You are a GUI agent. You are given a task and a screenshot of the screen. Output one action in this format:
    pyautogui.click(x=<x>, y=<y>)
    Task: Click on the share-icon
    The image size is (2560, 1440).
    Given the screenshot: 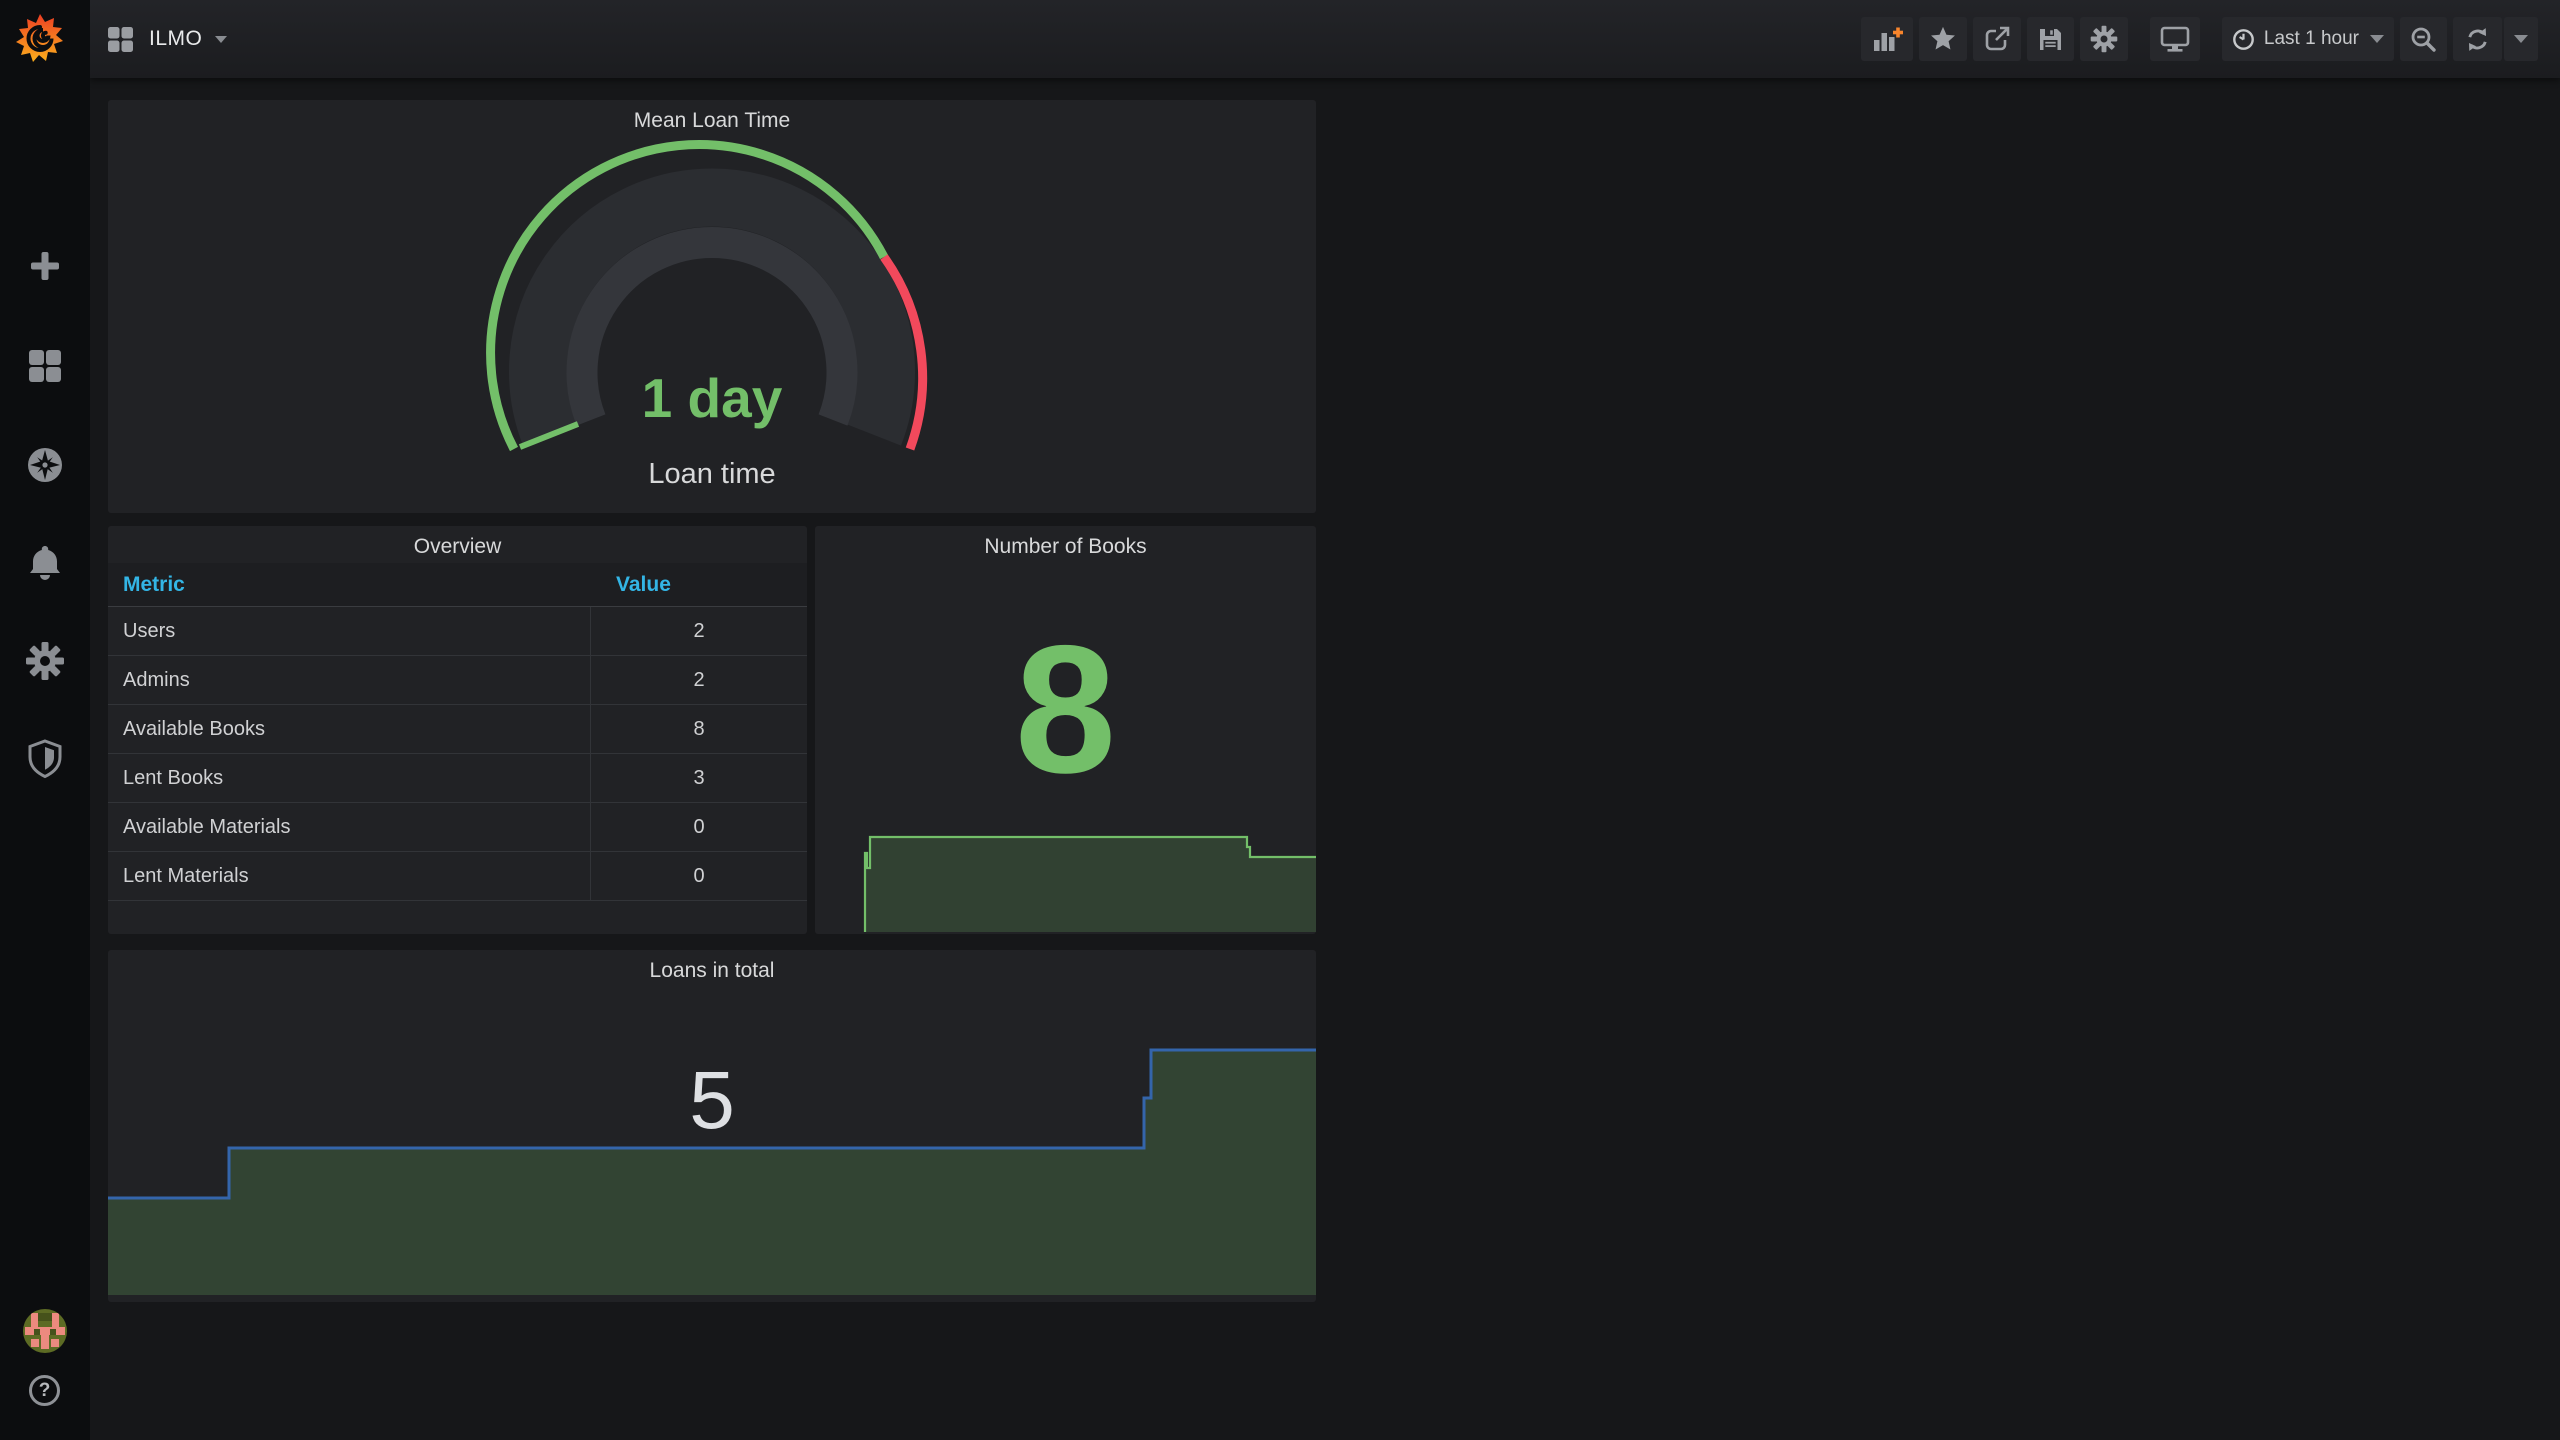 What is the action you would take?
    pyautogui.click(x=1997, y=38)
    